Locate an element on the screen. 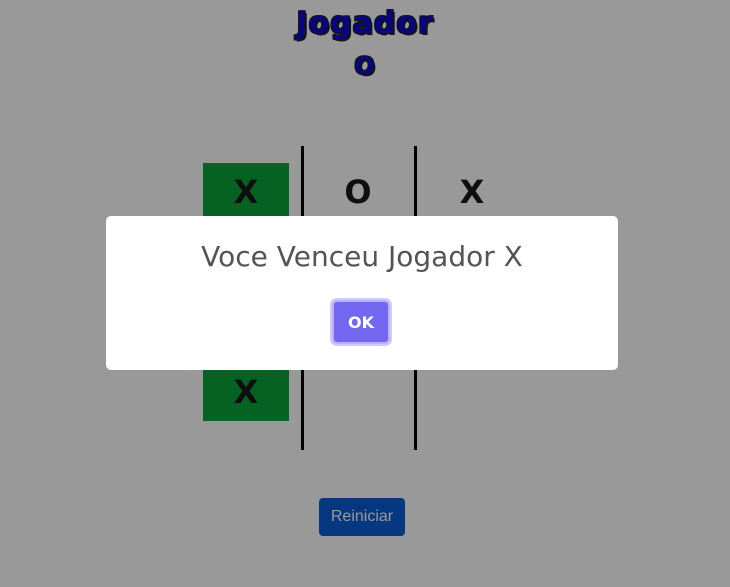  ok-button: OK is located at coordinates (361, 322).